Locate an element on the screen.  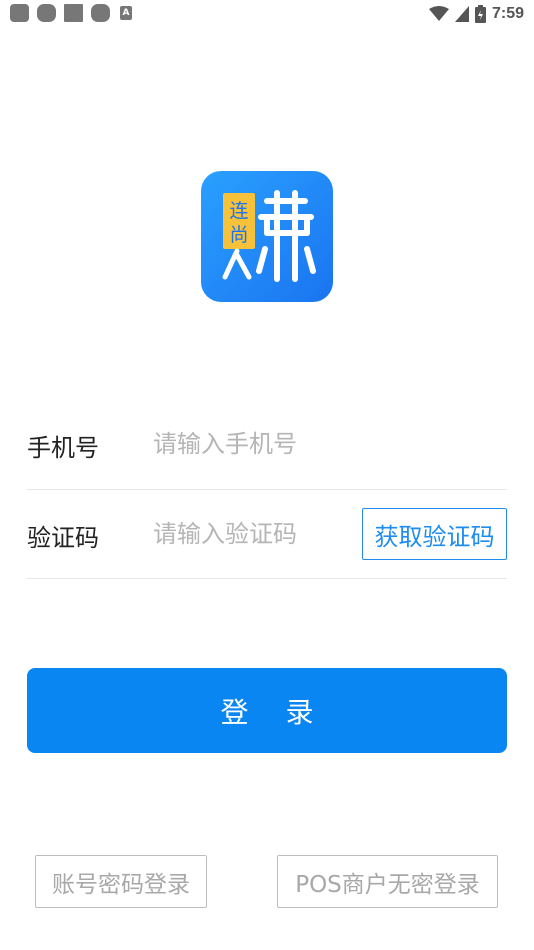
phone-row: 手机号 is located at coordinates (267, 444).